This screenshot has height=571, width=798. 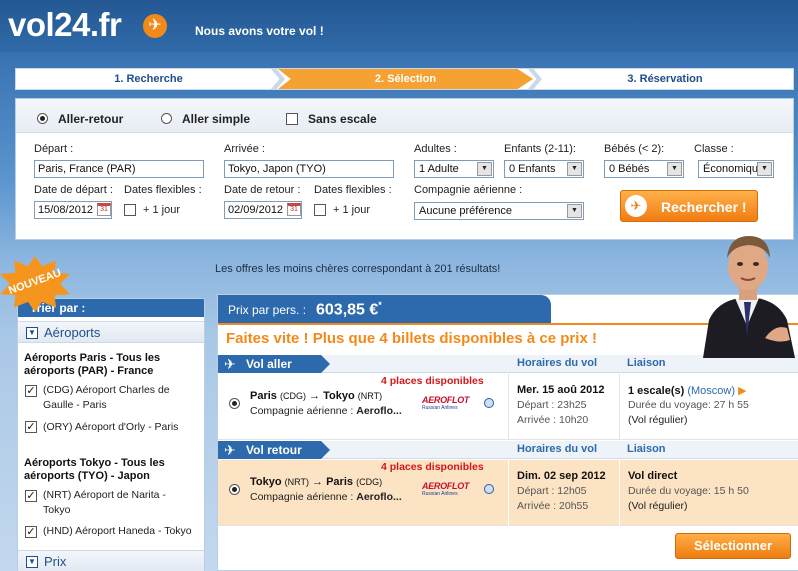 I want to click on outbound-tab: ✈ Vol aller, so click(x=274, y=364).